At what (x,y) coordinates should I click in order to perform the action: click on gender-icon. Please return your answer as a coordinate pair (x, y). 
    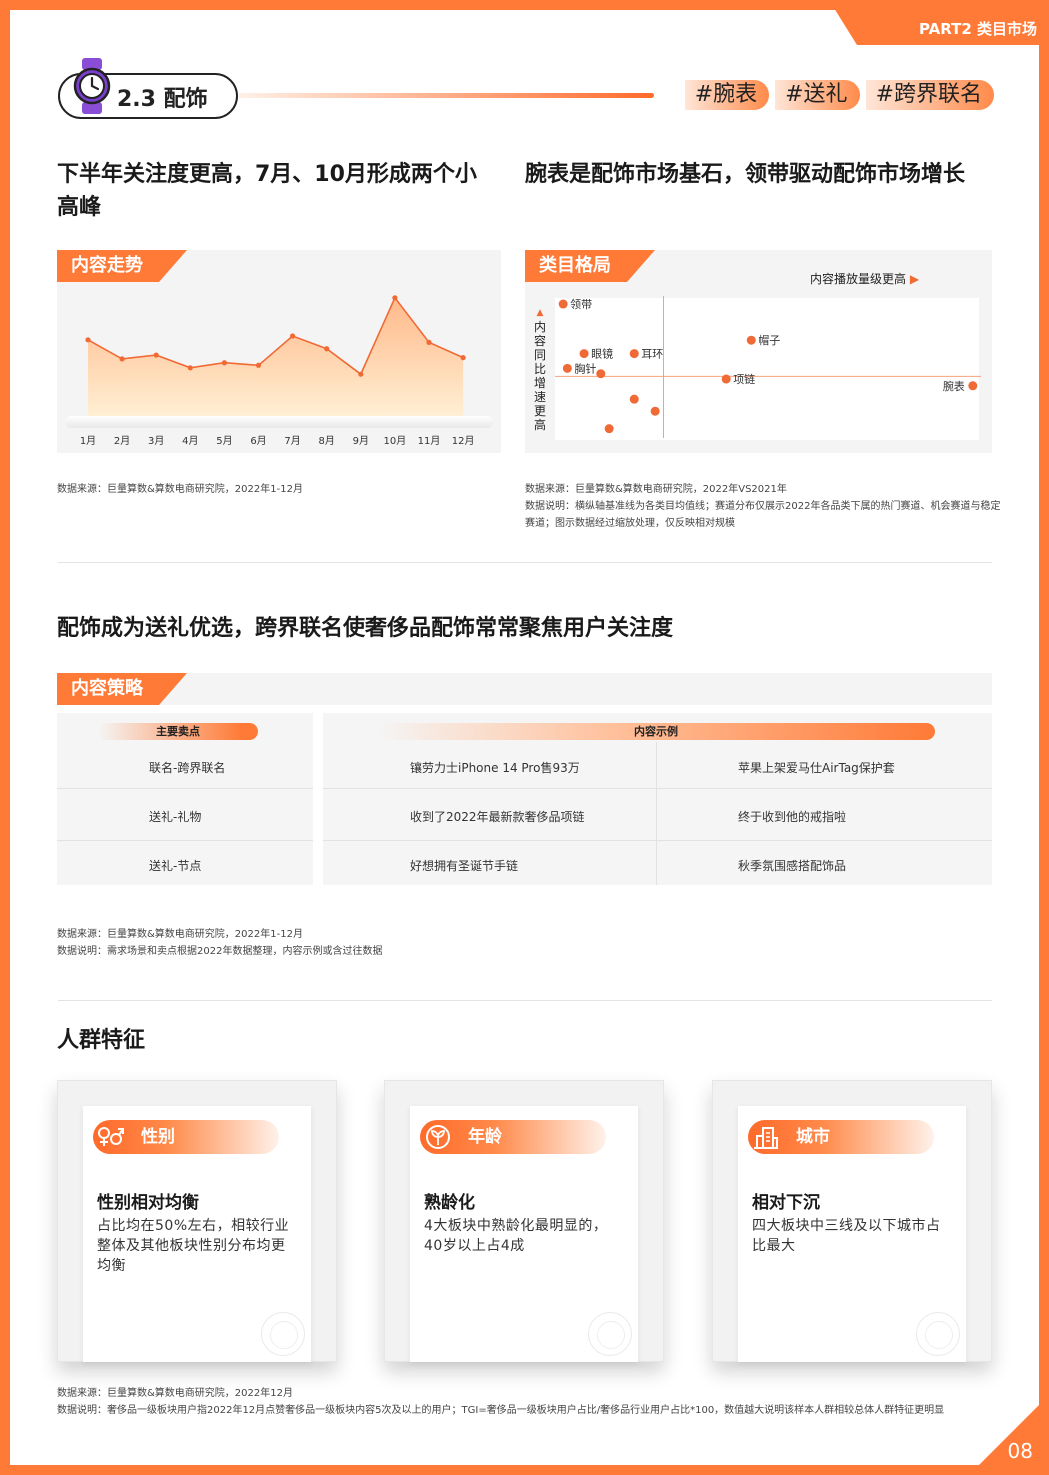
    Looking at the image, I should click on (111, 1136).